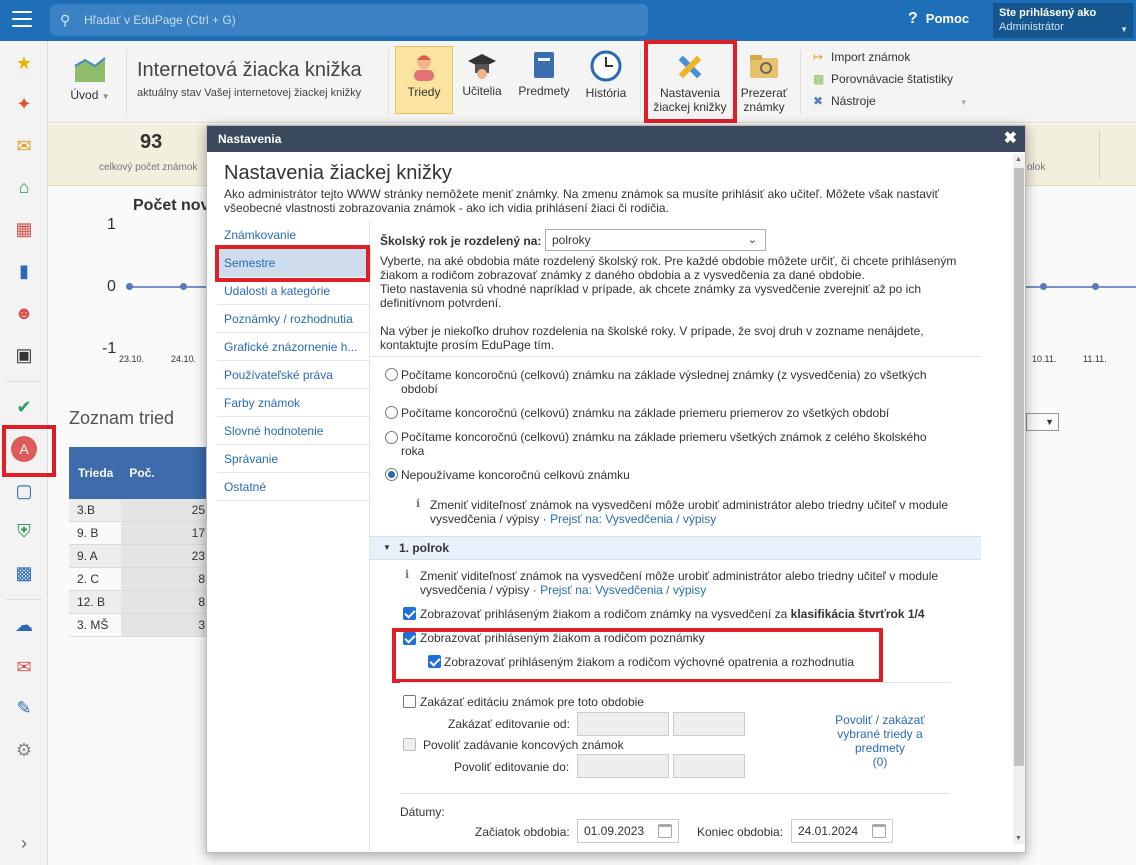 Image resolution: width=1136 pixels, height=865 pixels. What do you see at coordinates (24, 271) in the screenshot?
I see `book-icon: ▮` at bounding box center [24, 271].